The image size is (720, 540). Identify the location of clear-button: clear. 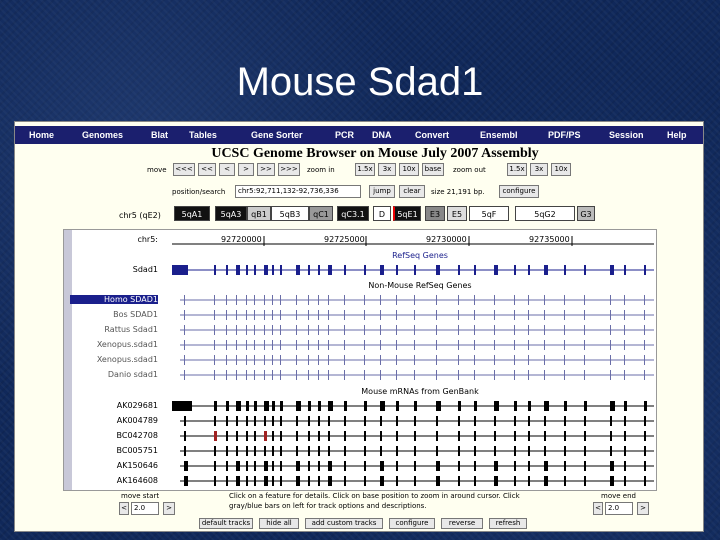
(412, 191).